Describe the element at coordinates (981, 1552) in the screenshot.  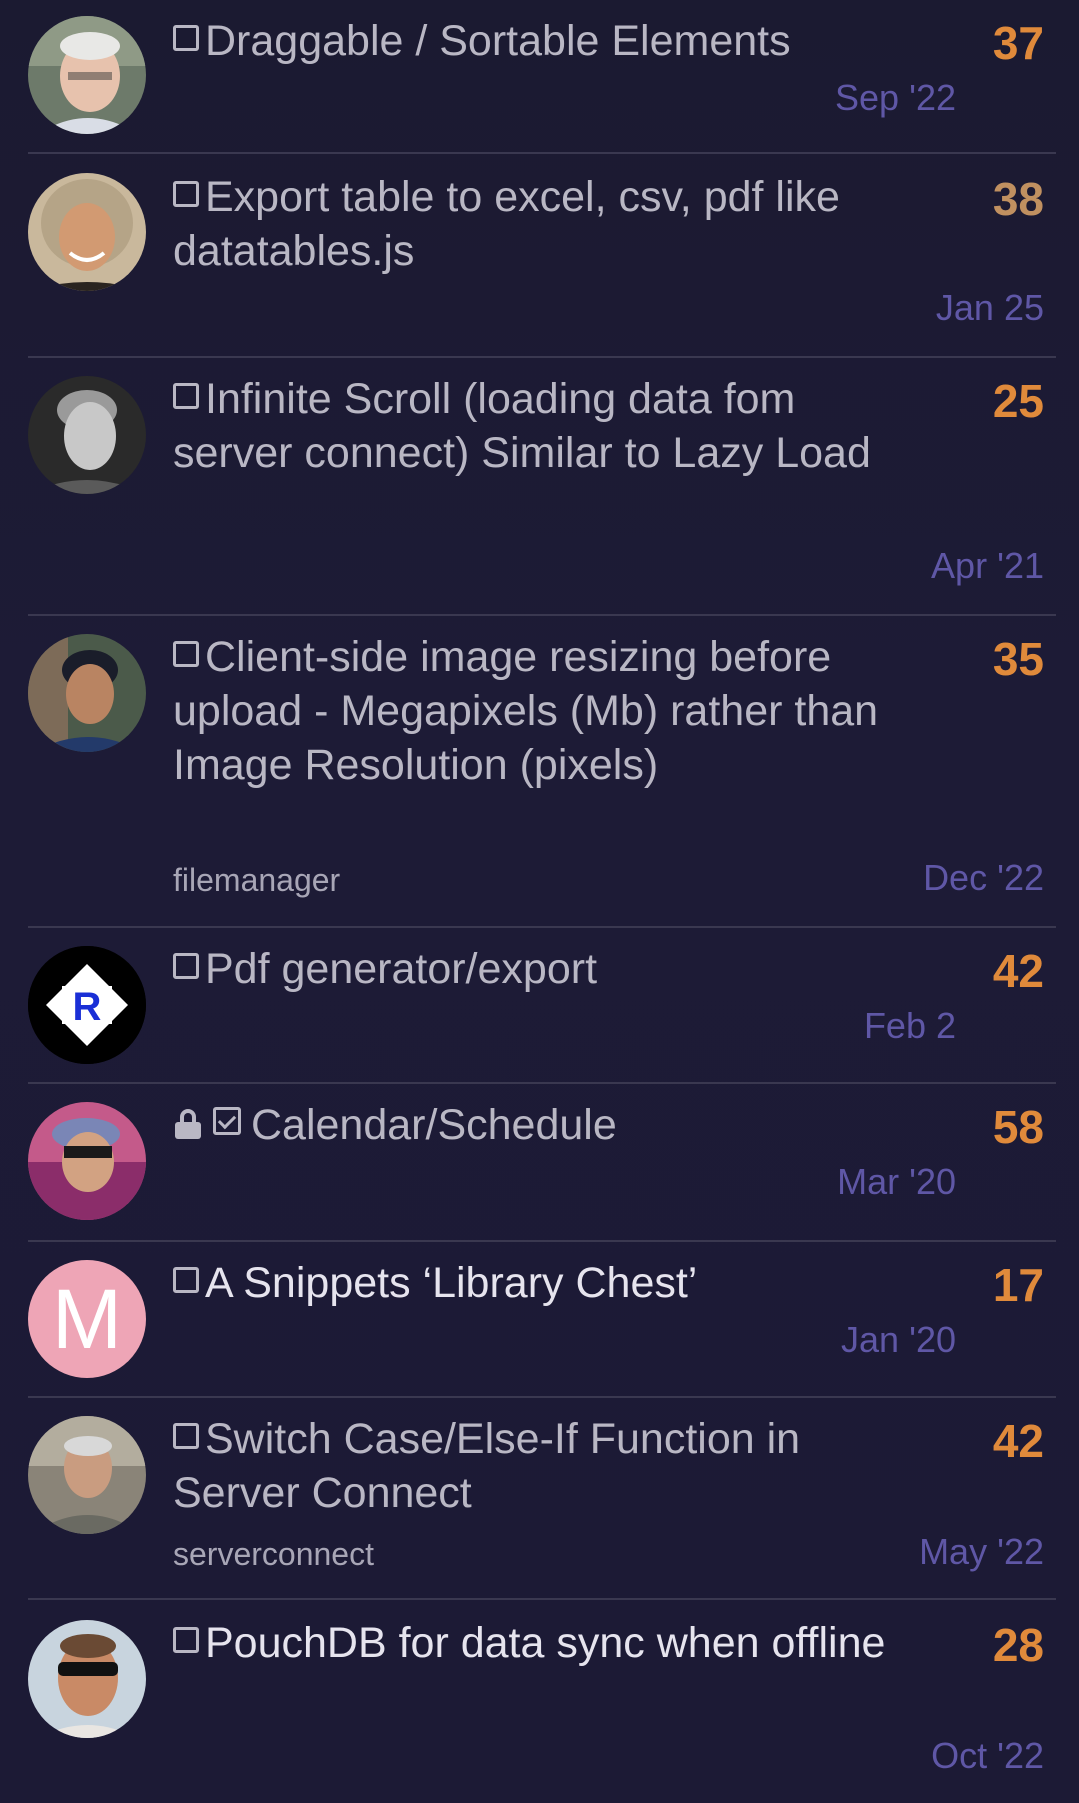
I see `activity-date: May '22` at that location.